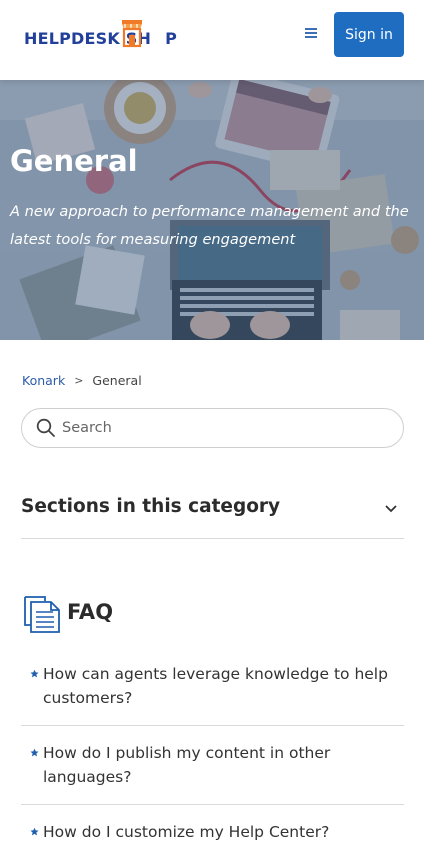 Image resolution: width=424 pixels, height=846 pixels. Describe the element at coordinates (100, 38) in the screenshot. I see `logo-text: HELPDESK SH P` at that location.